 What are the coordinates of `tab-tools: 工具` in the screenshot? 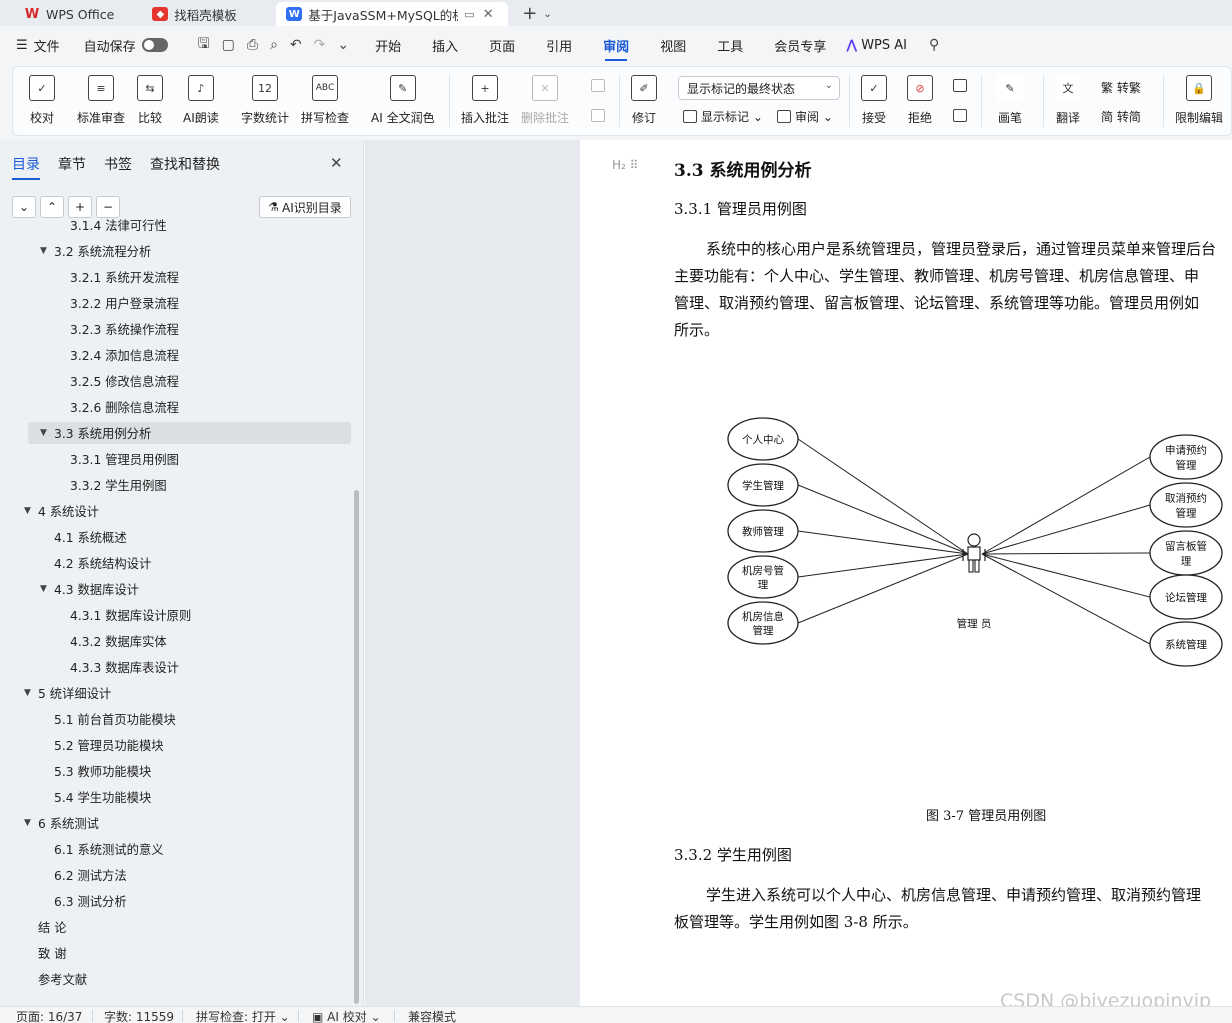 It's located at (730, 45).